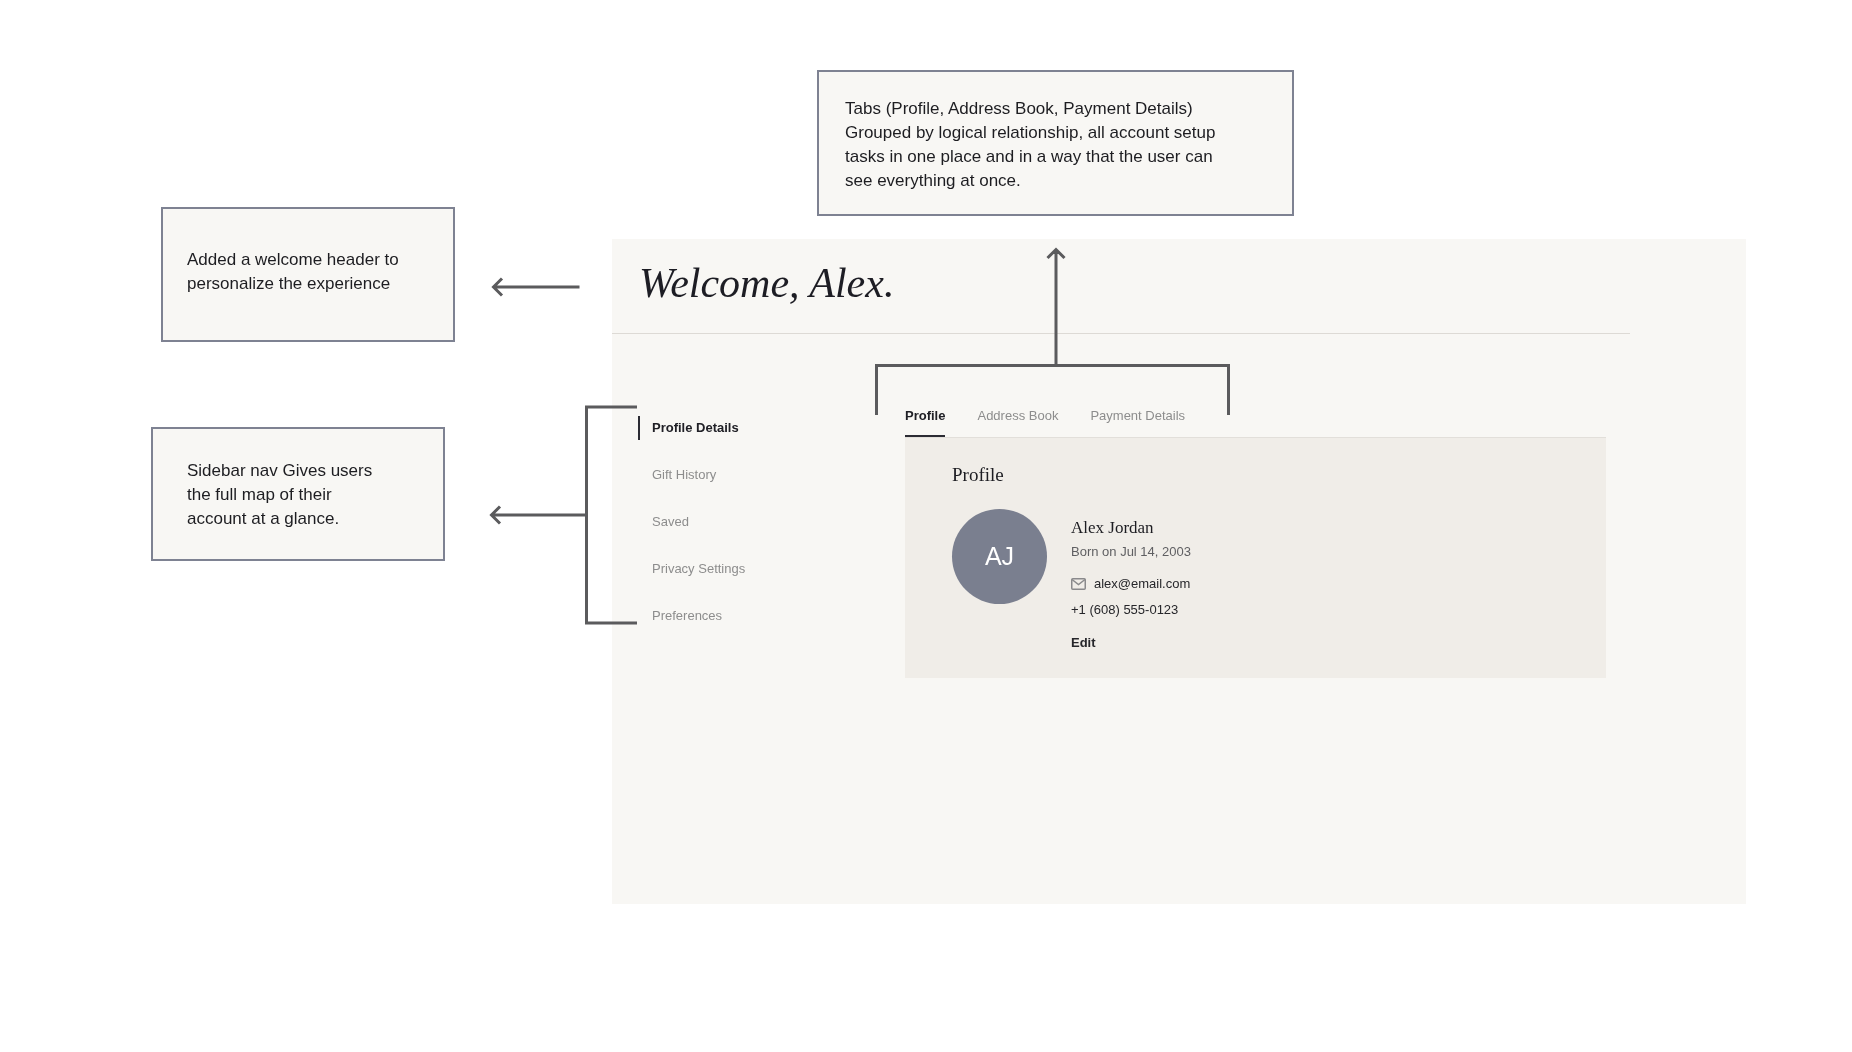  Describe the element at coordinates (767, 283) in the screenshot. I see `welcome-title: Welcome, Alex.` at that location.